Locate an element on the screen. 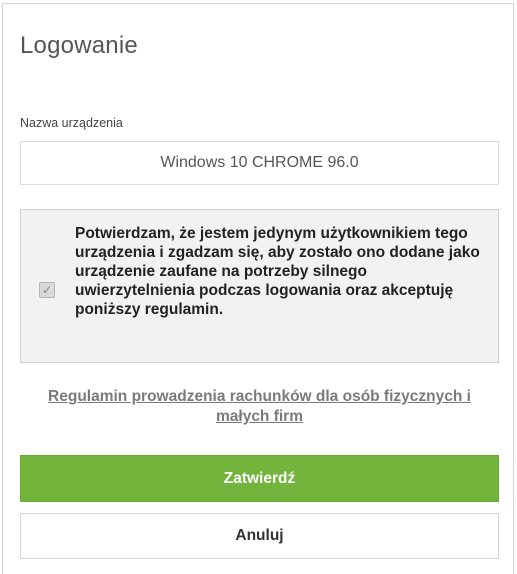 Image resolution: width=517 pixels, height=574 pixels. submit-button: Zatwierdź is located at coordinates (259, 478).